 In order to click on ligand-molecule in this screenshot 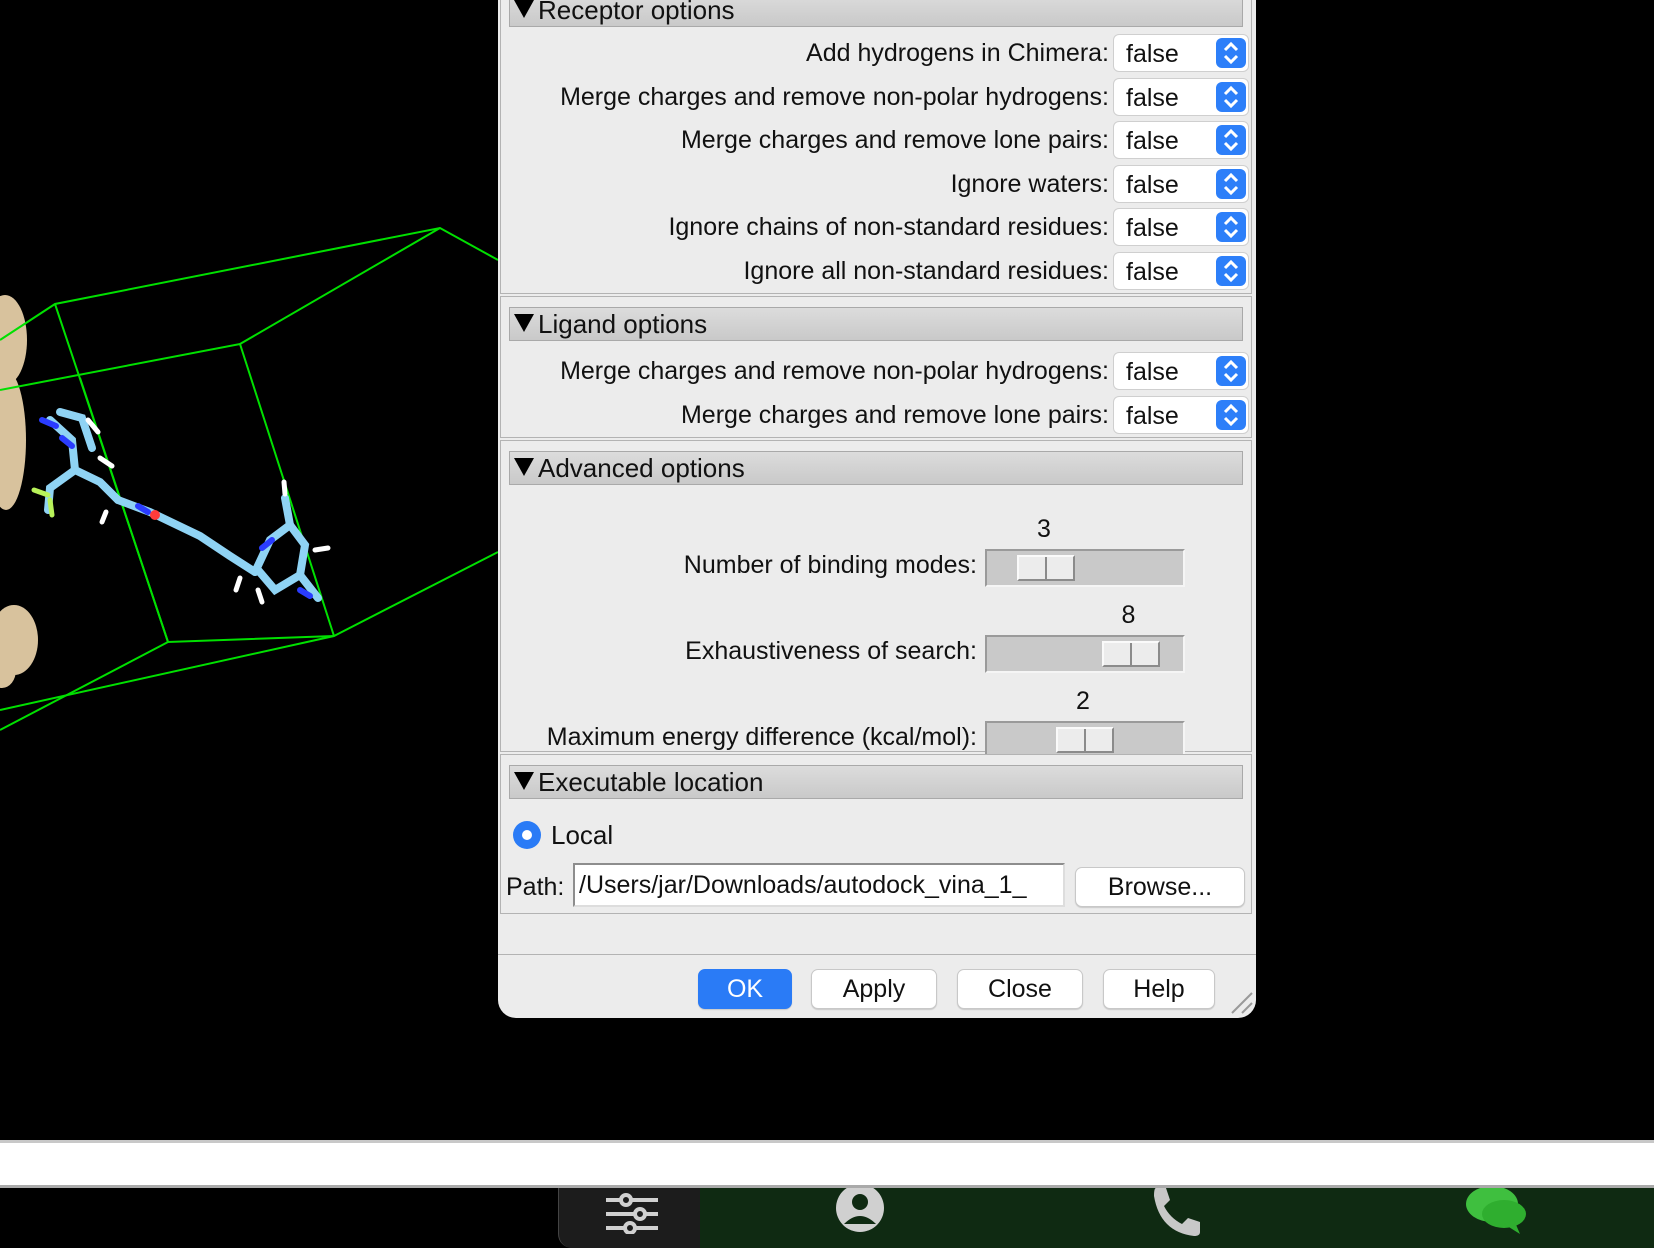, I will do `click(181, 506)`.